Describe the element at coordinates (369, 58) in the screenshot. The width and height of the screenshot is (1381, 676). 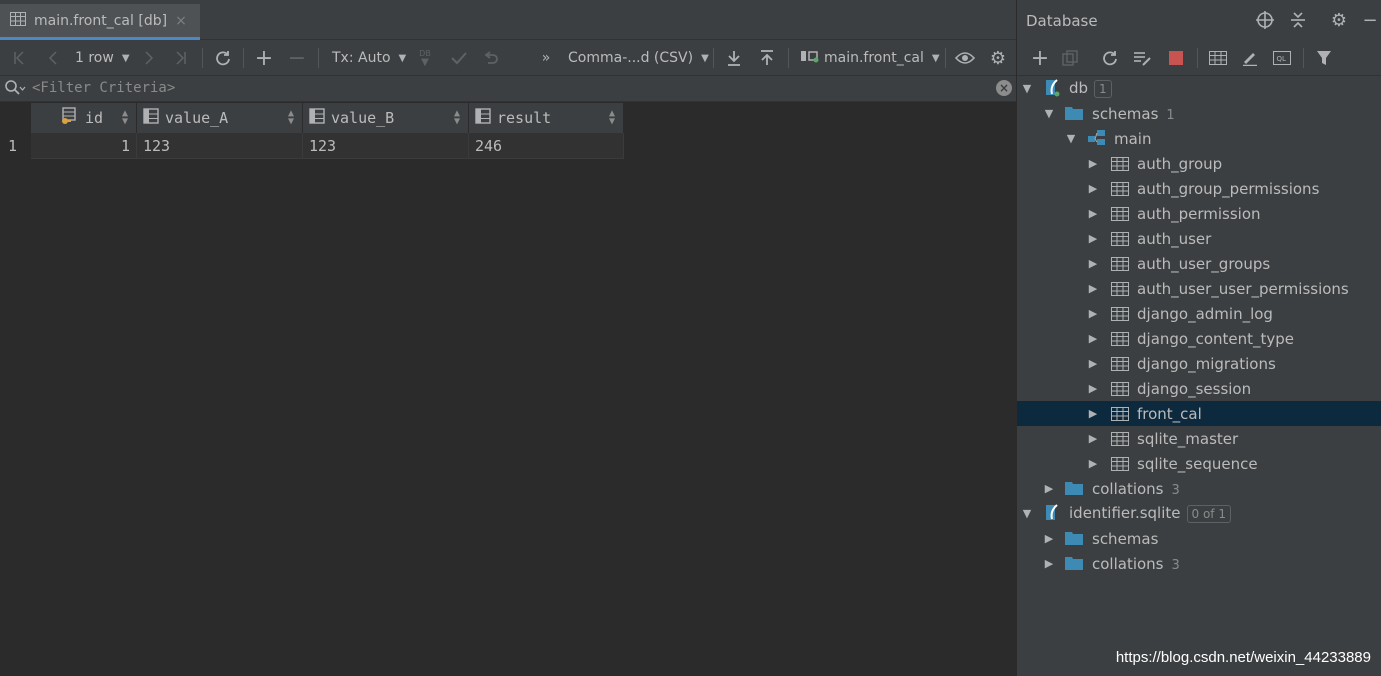
I see `tx-mode-selector: Tx: Auto ▼` at that location.